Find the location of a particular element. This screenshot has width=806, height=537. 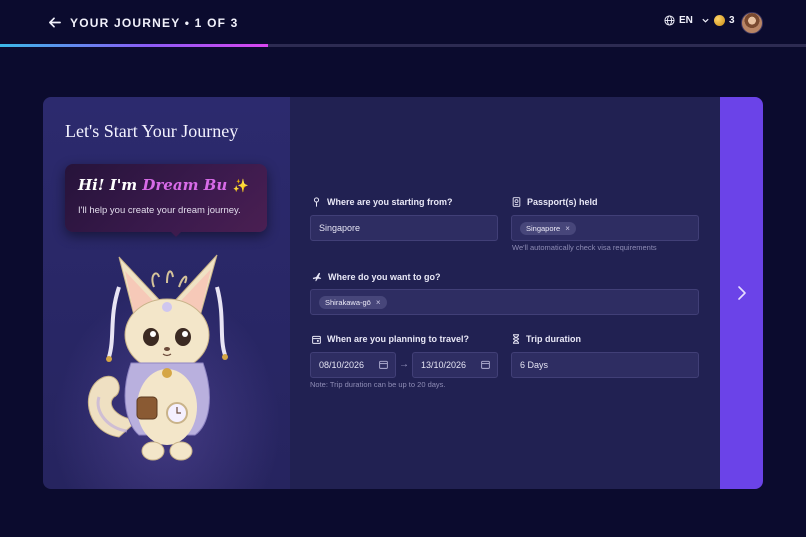

language-selector: EN is located at coordinates (687, 20).